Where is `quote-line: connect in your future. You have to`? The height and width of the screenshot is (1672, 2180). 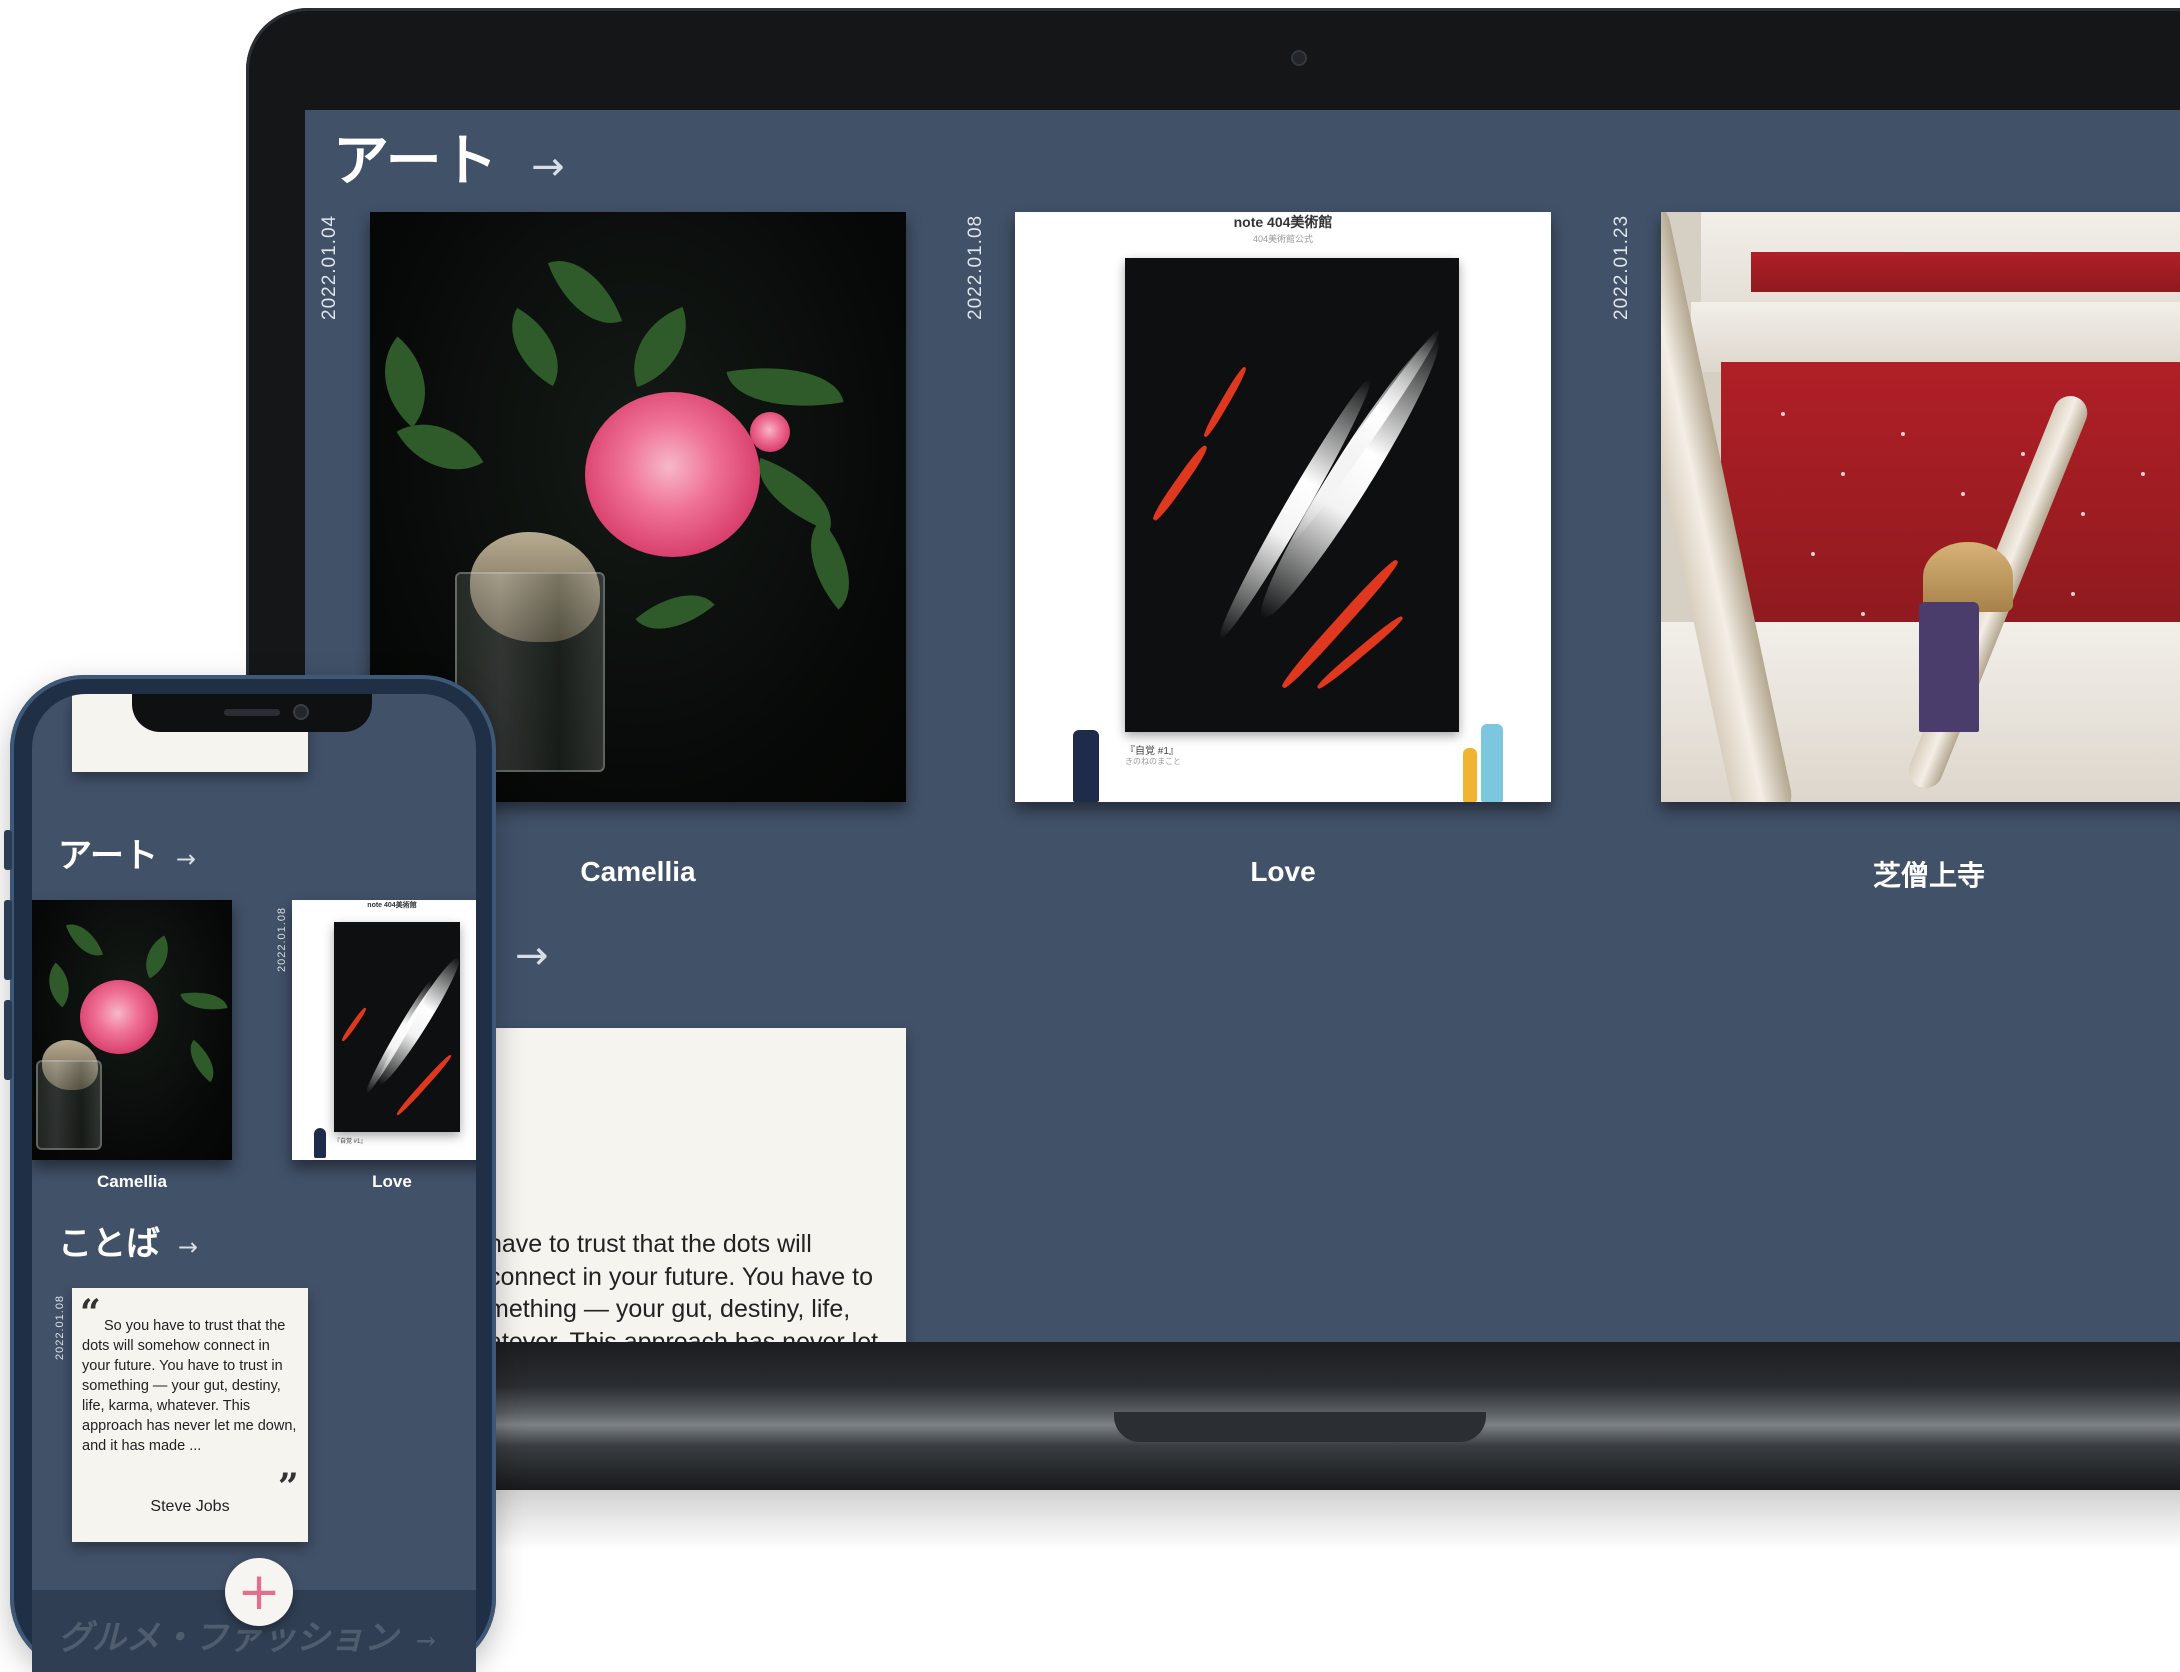 quote-line: connect in your future. You have to is located at coordinates (680, 1276).